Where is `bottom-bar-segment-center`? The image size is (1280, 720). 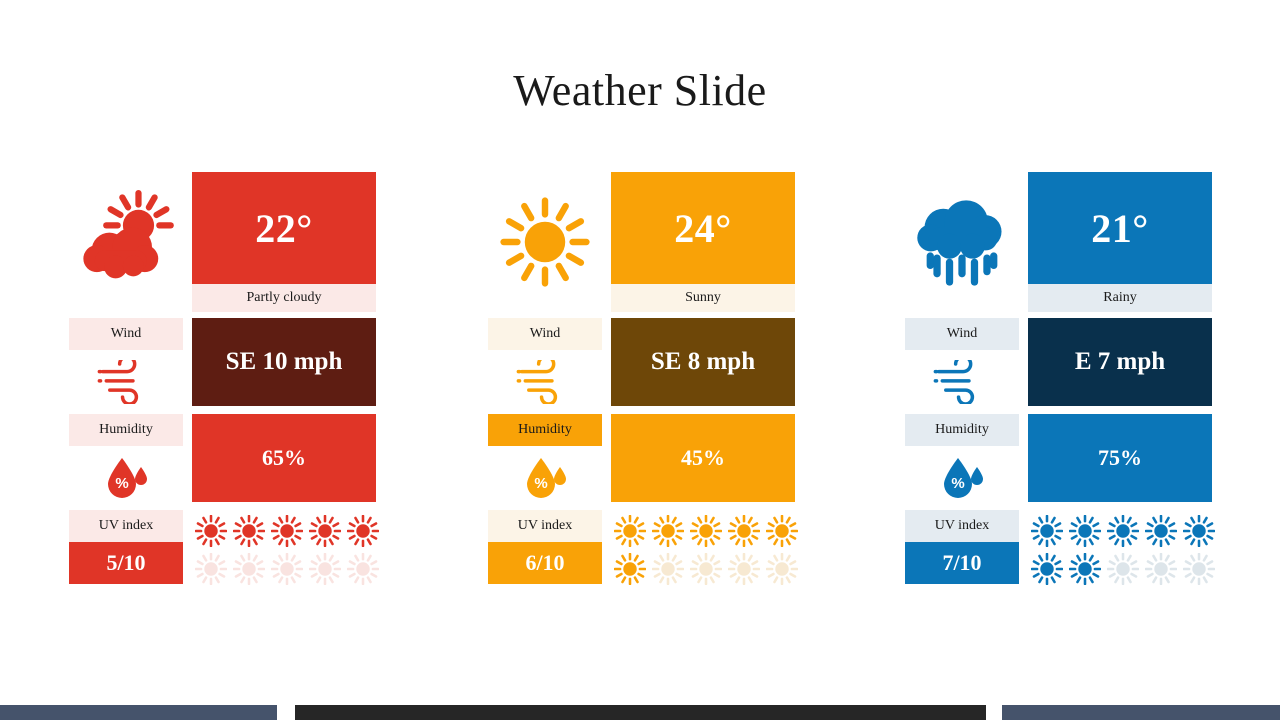
bottom-bar-segment-center is located at coordinates (640, 712).